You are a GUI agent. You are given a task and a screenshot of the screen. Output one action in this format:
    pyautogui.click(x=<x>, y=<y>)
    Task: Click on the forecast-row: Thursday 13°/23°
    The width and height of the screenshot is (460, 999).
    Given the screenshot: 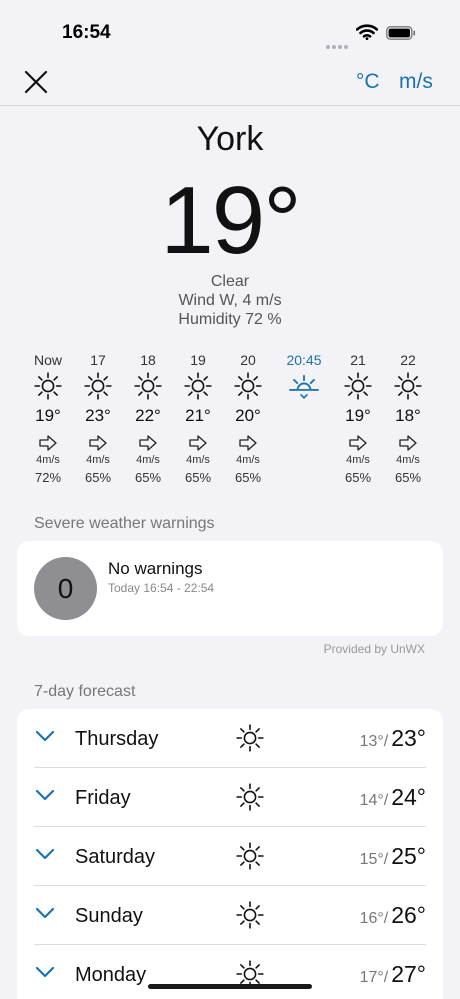 What is the action you would take?
    pyautogui.click(x=230, y=738)
    